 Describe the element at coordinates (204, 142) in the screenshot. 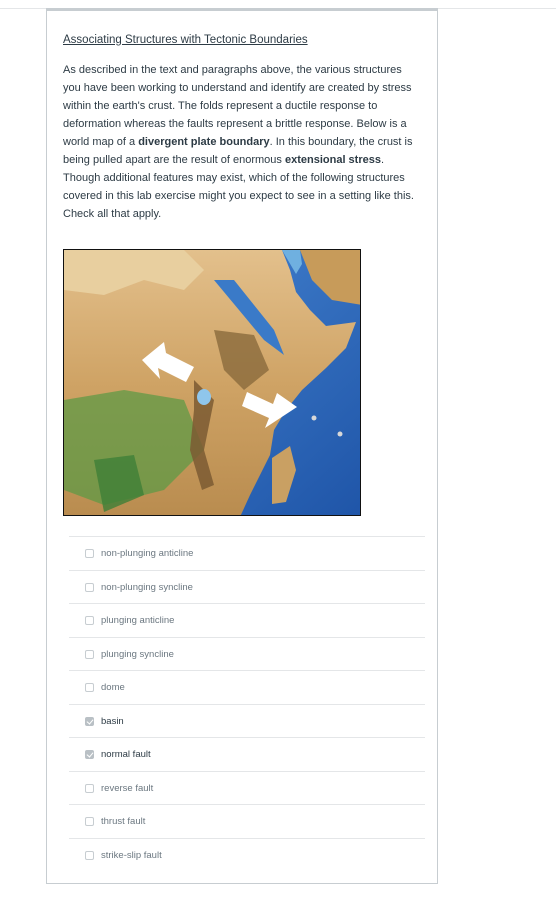

I see `question-text-bold-divergent: divergent plate boundary` at that location.